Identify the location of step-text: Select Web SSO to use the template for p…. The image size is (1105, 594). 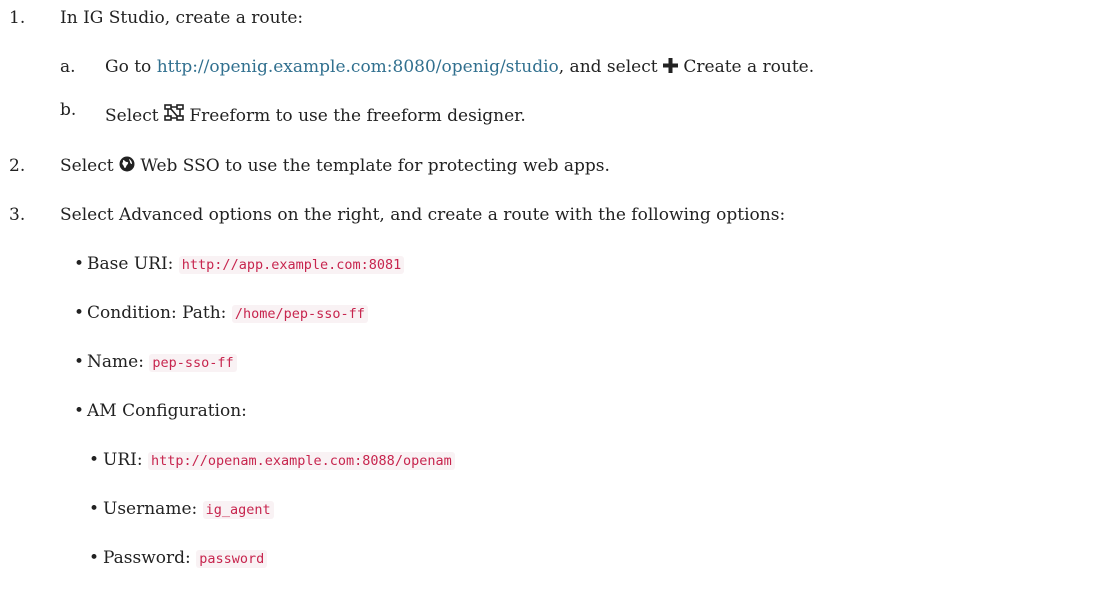
(335, 166).